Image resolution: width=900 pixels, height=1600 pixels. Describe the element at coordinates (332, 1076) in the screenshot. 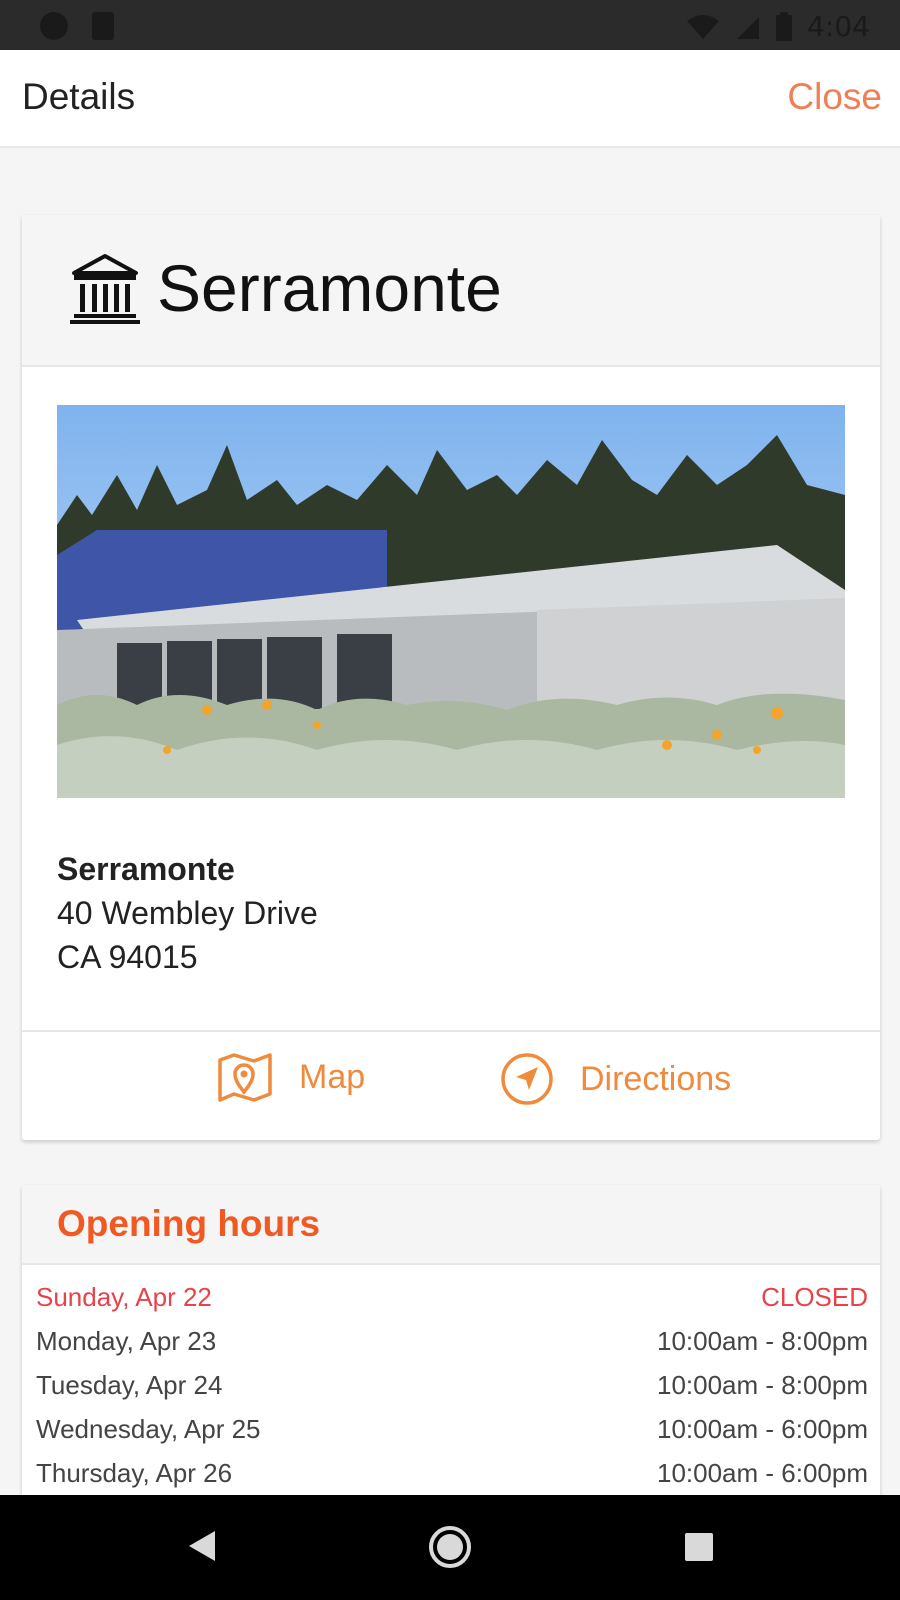

I see `map-label: Map` at that location.